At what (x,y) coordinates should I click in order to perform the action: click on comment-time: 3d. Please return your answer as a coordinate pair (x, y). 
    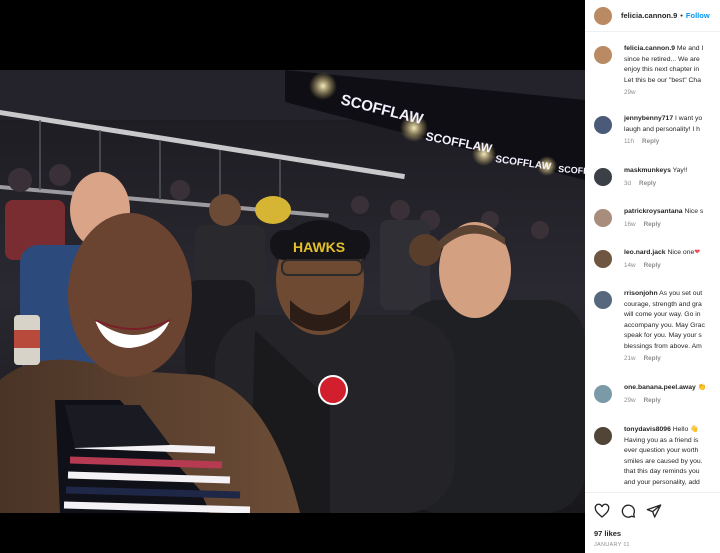
    Looking at the image, I should click on (628, 183).